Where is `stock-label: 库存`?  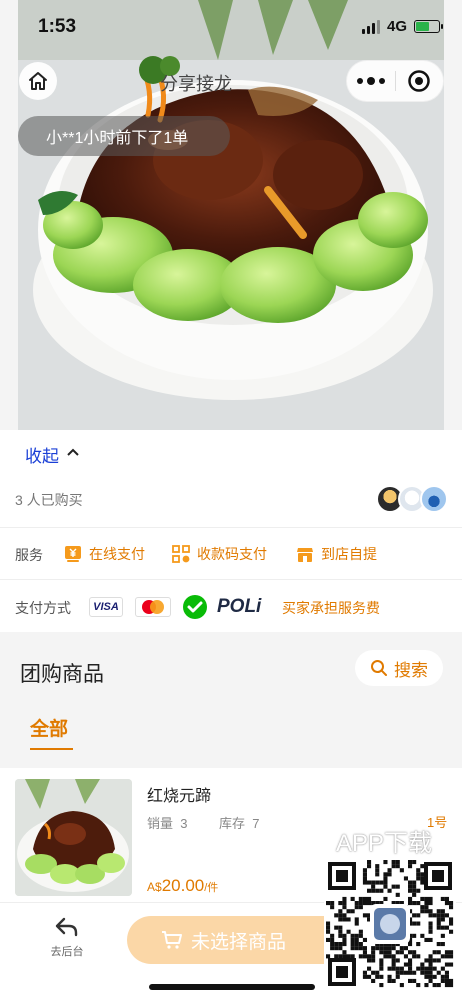
stock-label: 库存 is located at coordinates (232, 823).